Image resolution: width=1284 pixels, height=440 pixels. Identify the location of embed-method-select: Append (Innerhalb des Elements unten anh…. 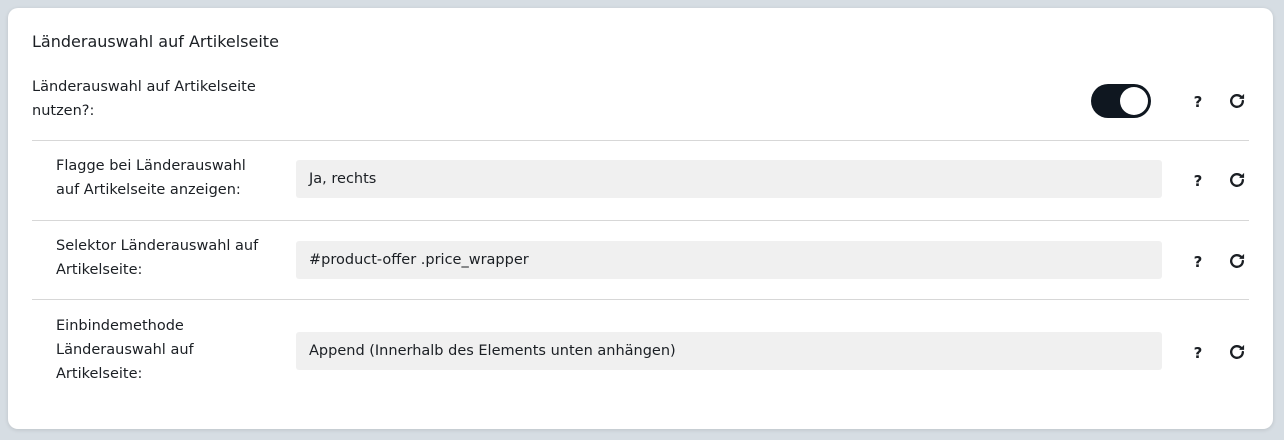
(729, 351).